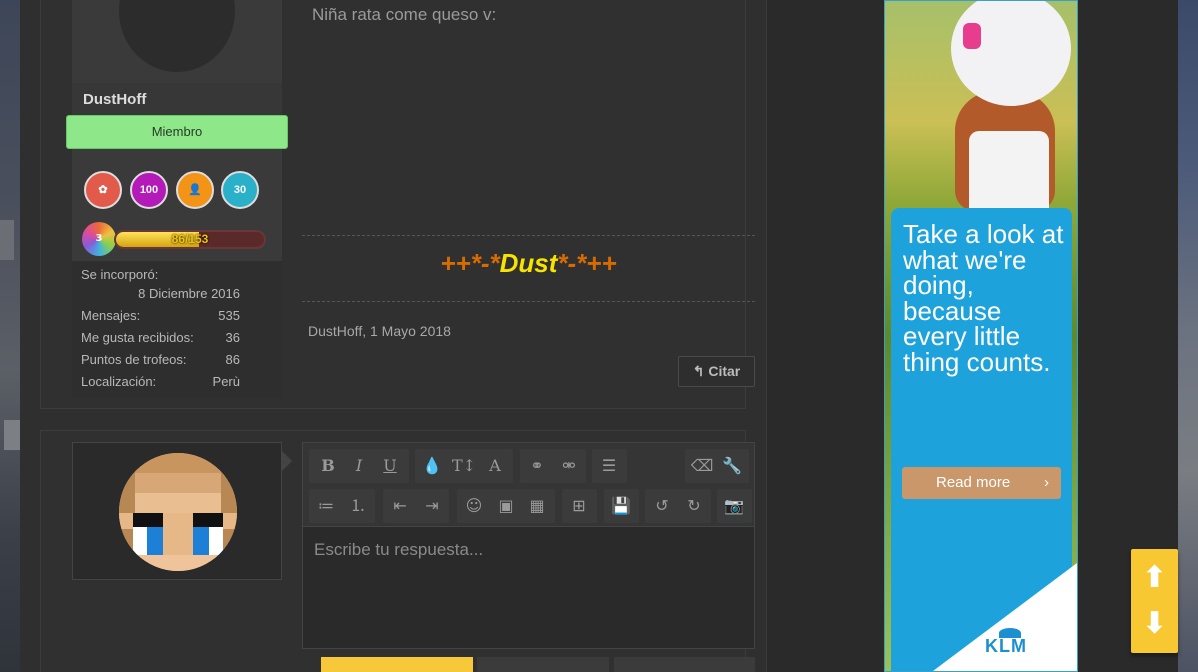  Describe the element at coordinates (470, 263) in the screenshot. I see `signature-part1: ++*-*` at that location.